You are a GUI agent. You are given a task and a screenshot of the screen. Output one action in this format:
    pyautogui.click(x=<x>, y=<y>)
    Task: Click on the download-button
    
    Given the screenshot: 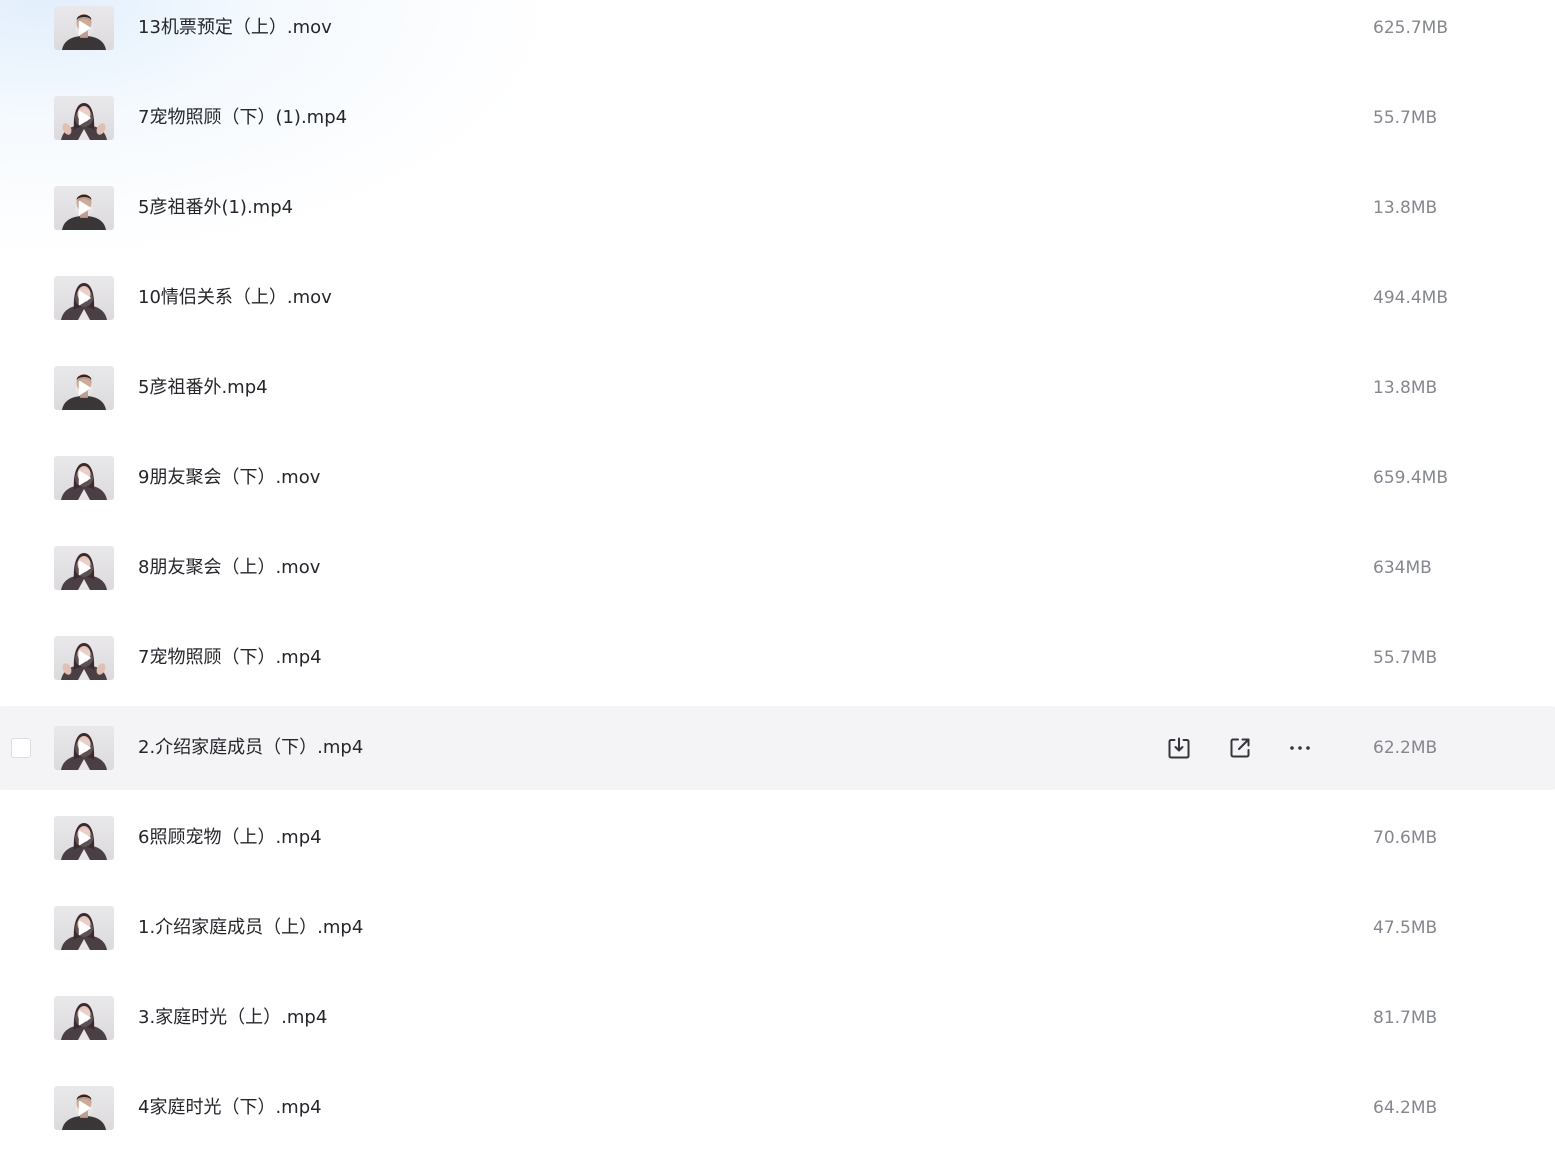 What is the action you would take?
    pyautogui.click(x=1179, y=748)
    